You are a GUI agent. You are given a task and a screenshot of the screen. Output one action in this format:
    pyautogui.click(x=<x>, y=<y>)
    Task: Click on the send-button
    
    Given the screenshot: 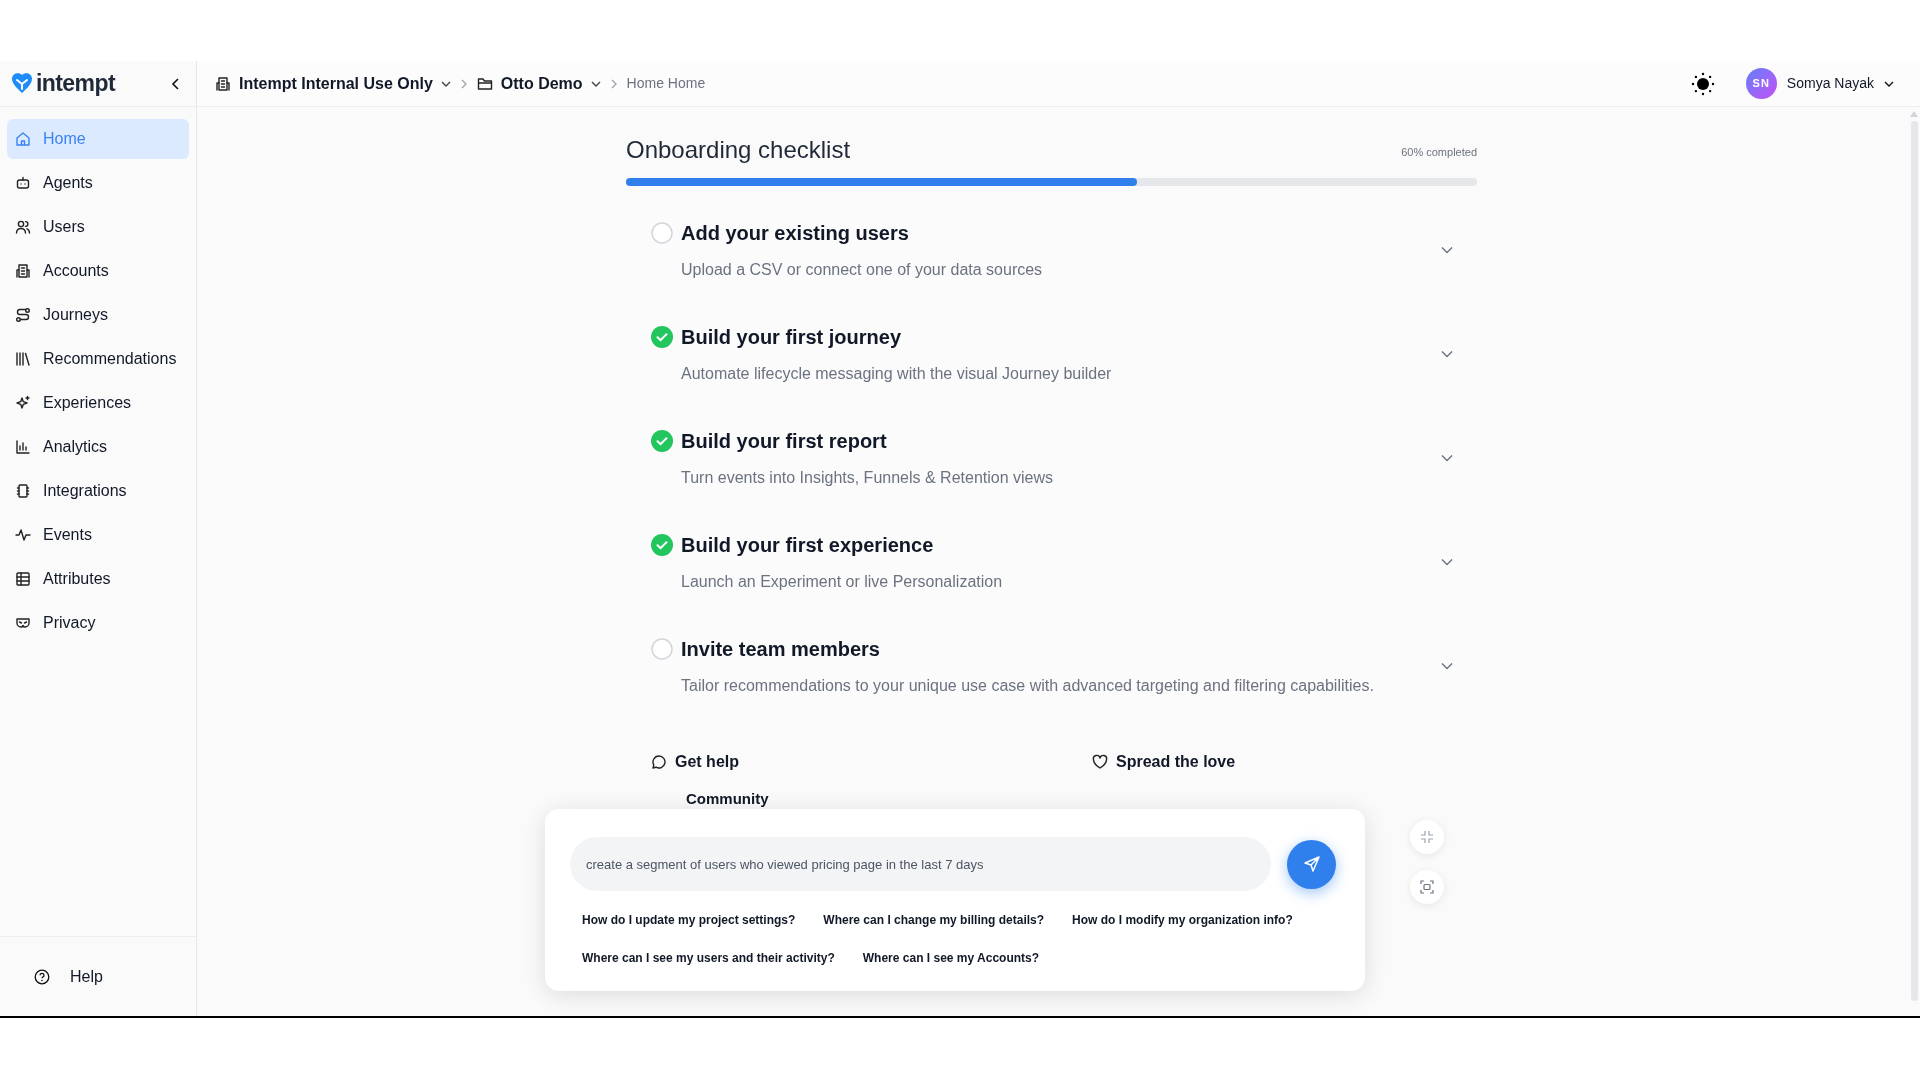 What is the action you would take?
    pyautogui.click(x=1311, y=864)
    